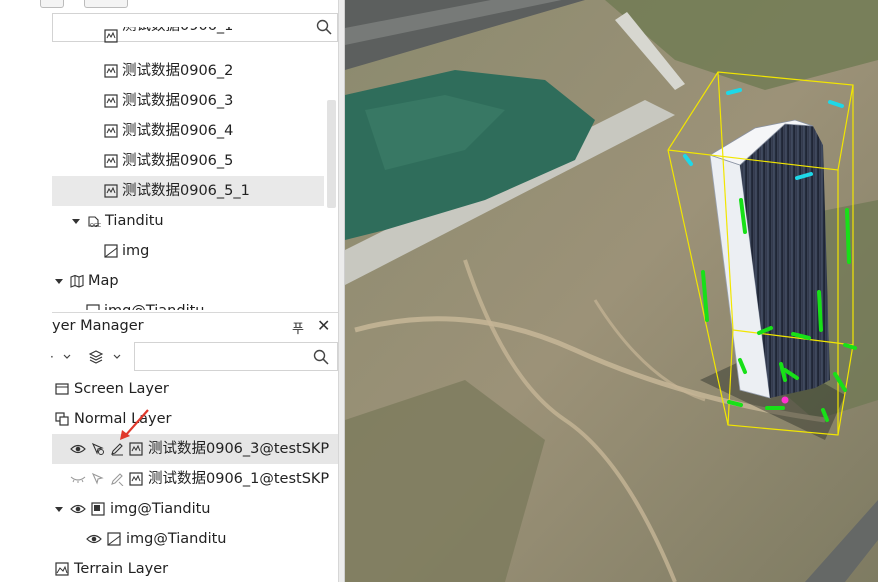 The height and width of the screenshot is (582, 878). What do you see at coordinates (117, 479) in the screenshot?
I see `edit-disabled-icon` at bounding box center [117, 479].